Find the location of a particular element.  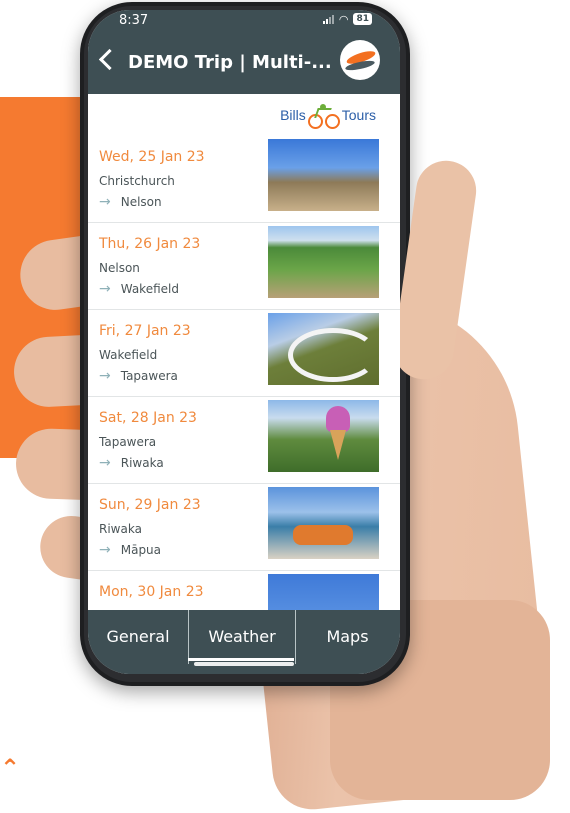

itinerary-row: Sat, 28 Jan 23 Tapawera → Riwaka is located at coordinates (244, 440).